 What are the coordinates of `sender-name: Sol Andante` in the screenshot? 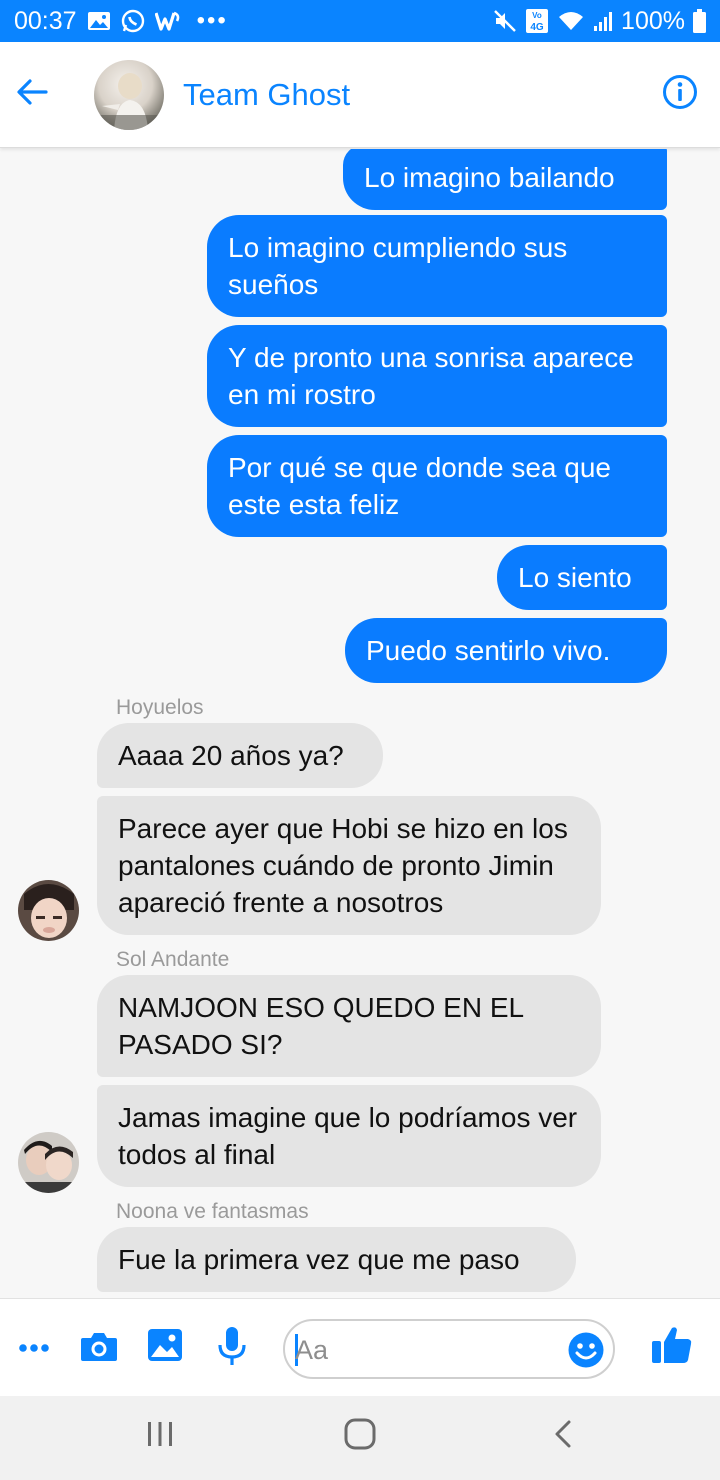 It's located at (173, 959).